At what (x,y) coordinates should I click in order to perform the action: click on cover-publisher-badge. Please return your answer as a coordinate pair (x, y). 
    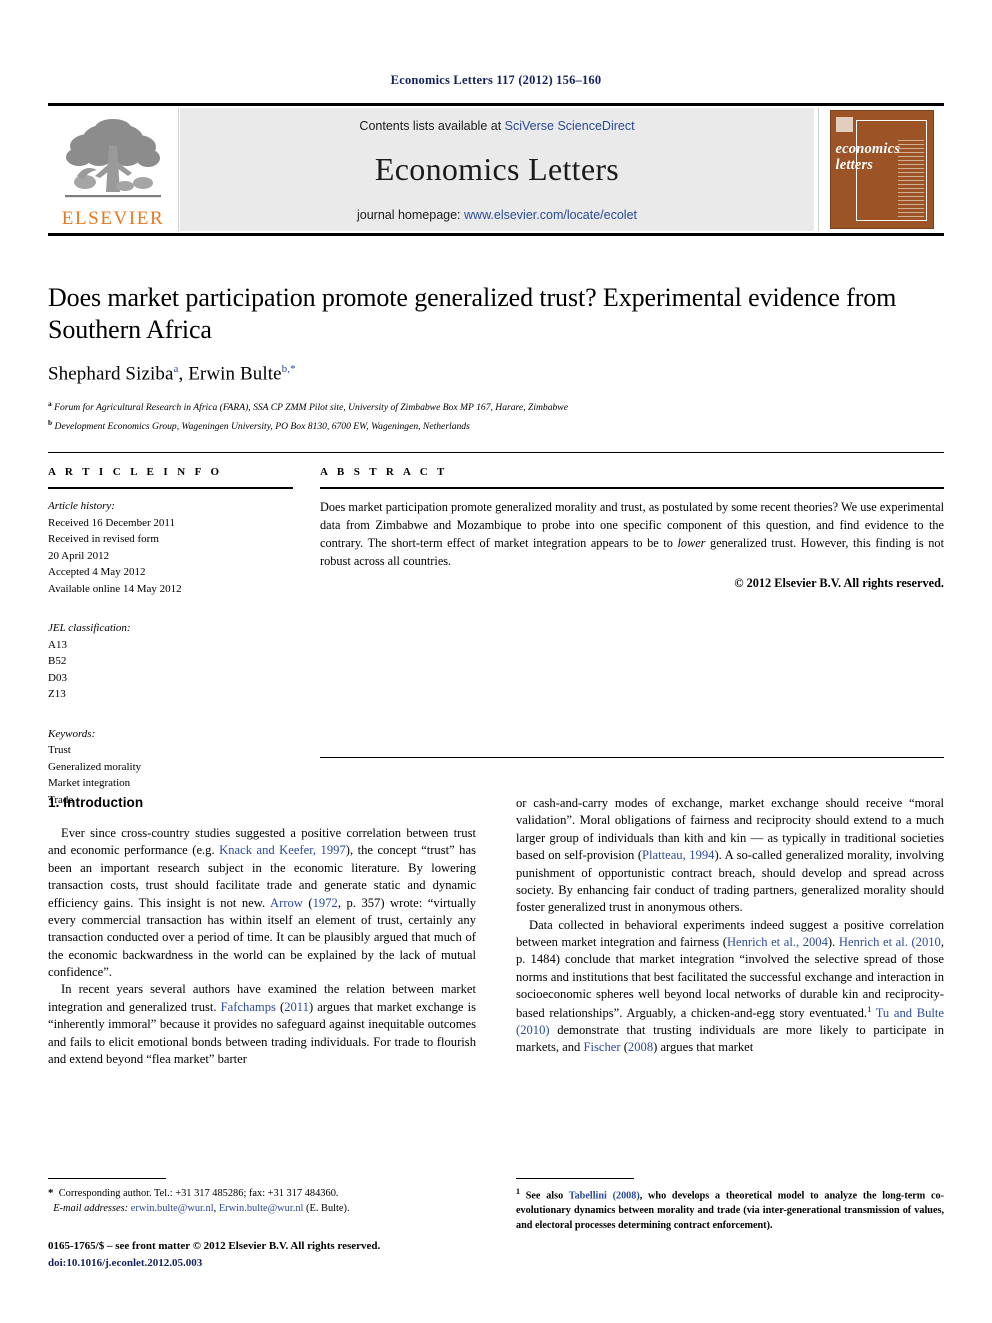
    Looking at the image, I should click on (844, 124).